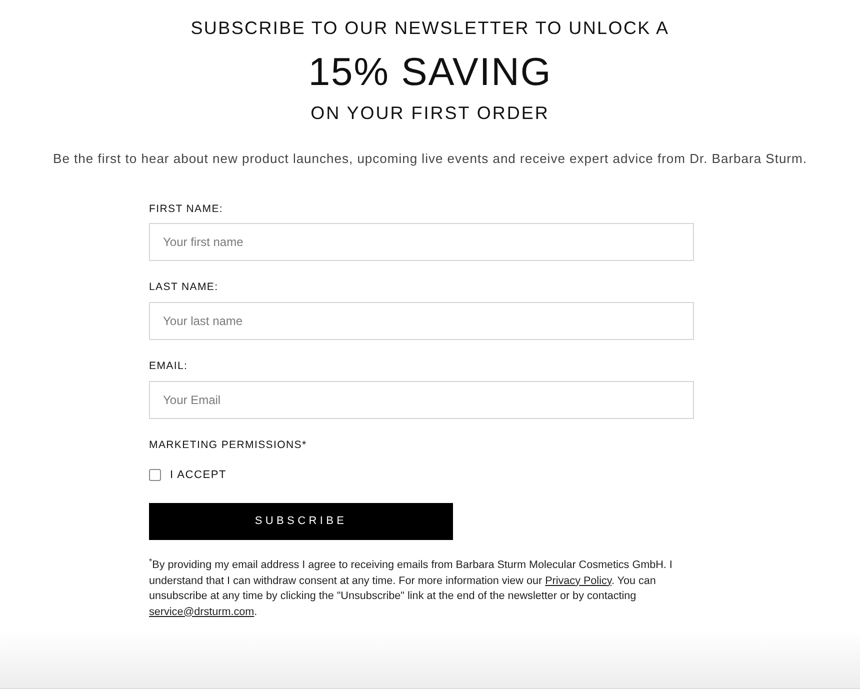 This screenshot has width=860, height=698. What do you see at coordinates (155, 475) in the screenshot?
I see `checkbox` at bounding box center [155, 475].